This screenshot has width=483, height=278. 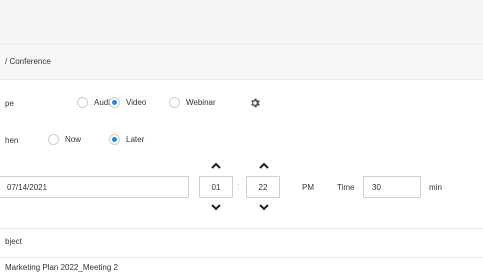 I want to click on radio-later-label: Later, so click(x=135, y=139).